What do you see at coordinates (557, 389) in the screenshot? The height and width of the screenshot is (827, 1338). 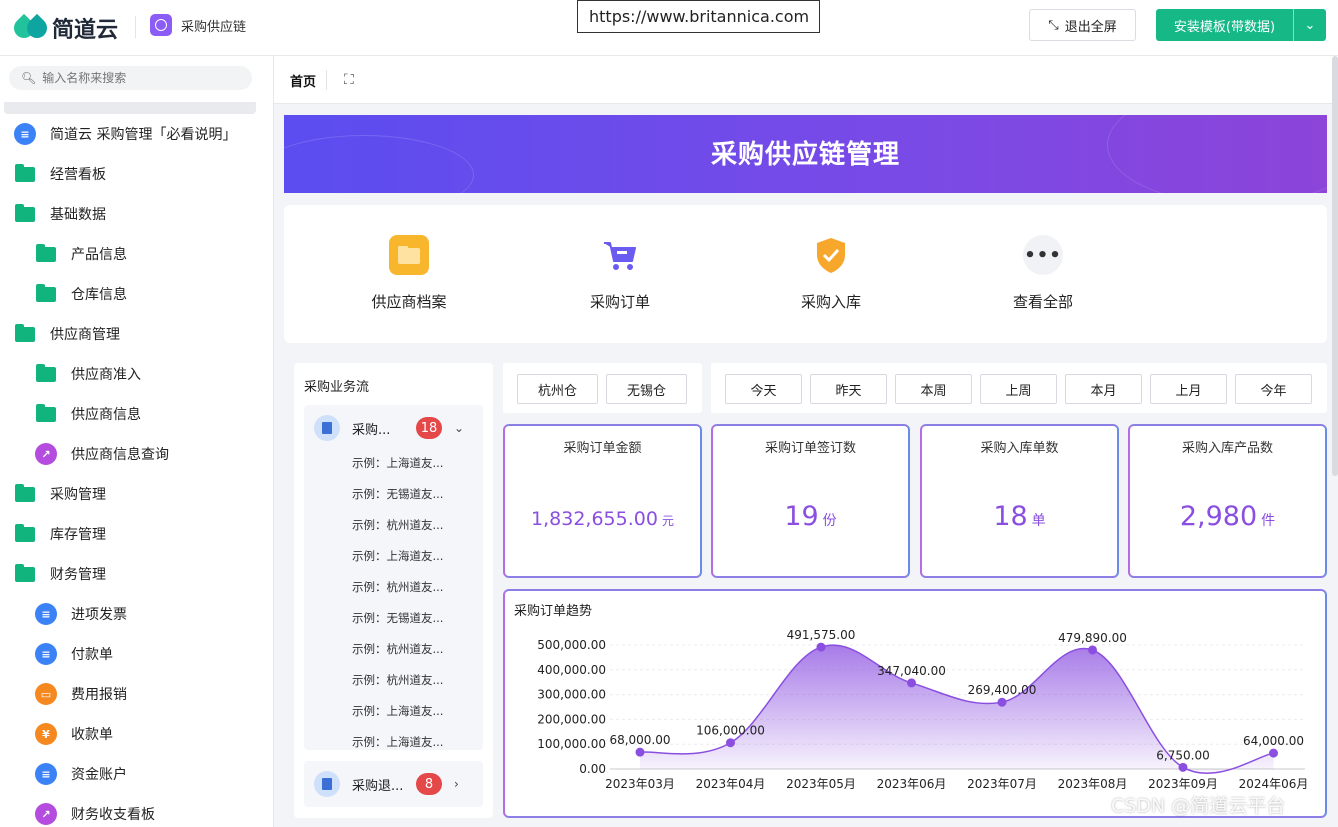 I see `filter-hangzhou: 杭州仓` at bounding box center [557, 389].